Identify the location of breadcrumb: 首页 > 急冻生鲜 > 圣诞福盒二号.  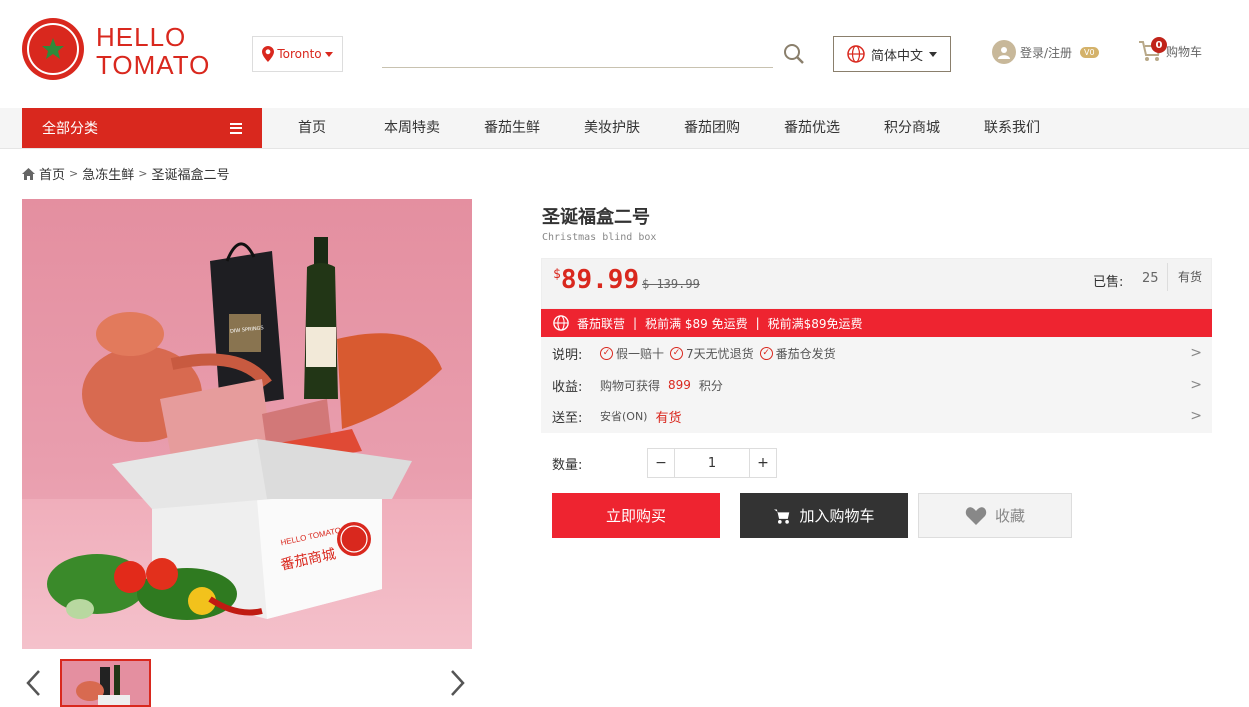
(125, 173).